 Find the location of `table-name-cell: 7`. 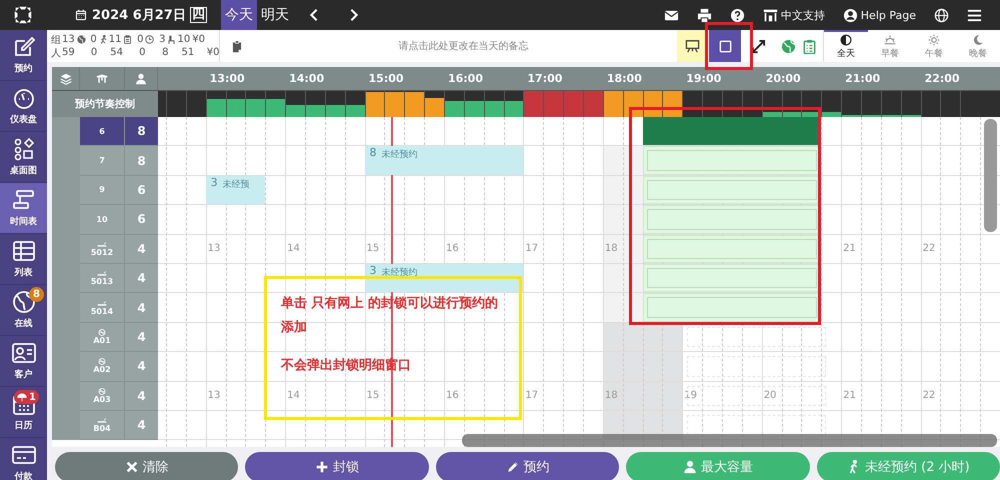

table-name-cell: 7 is located at coordinates (102, 161).